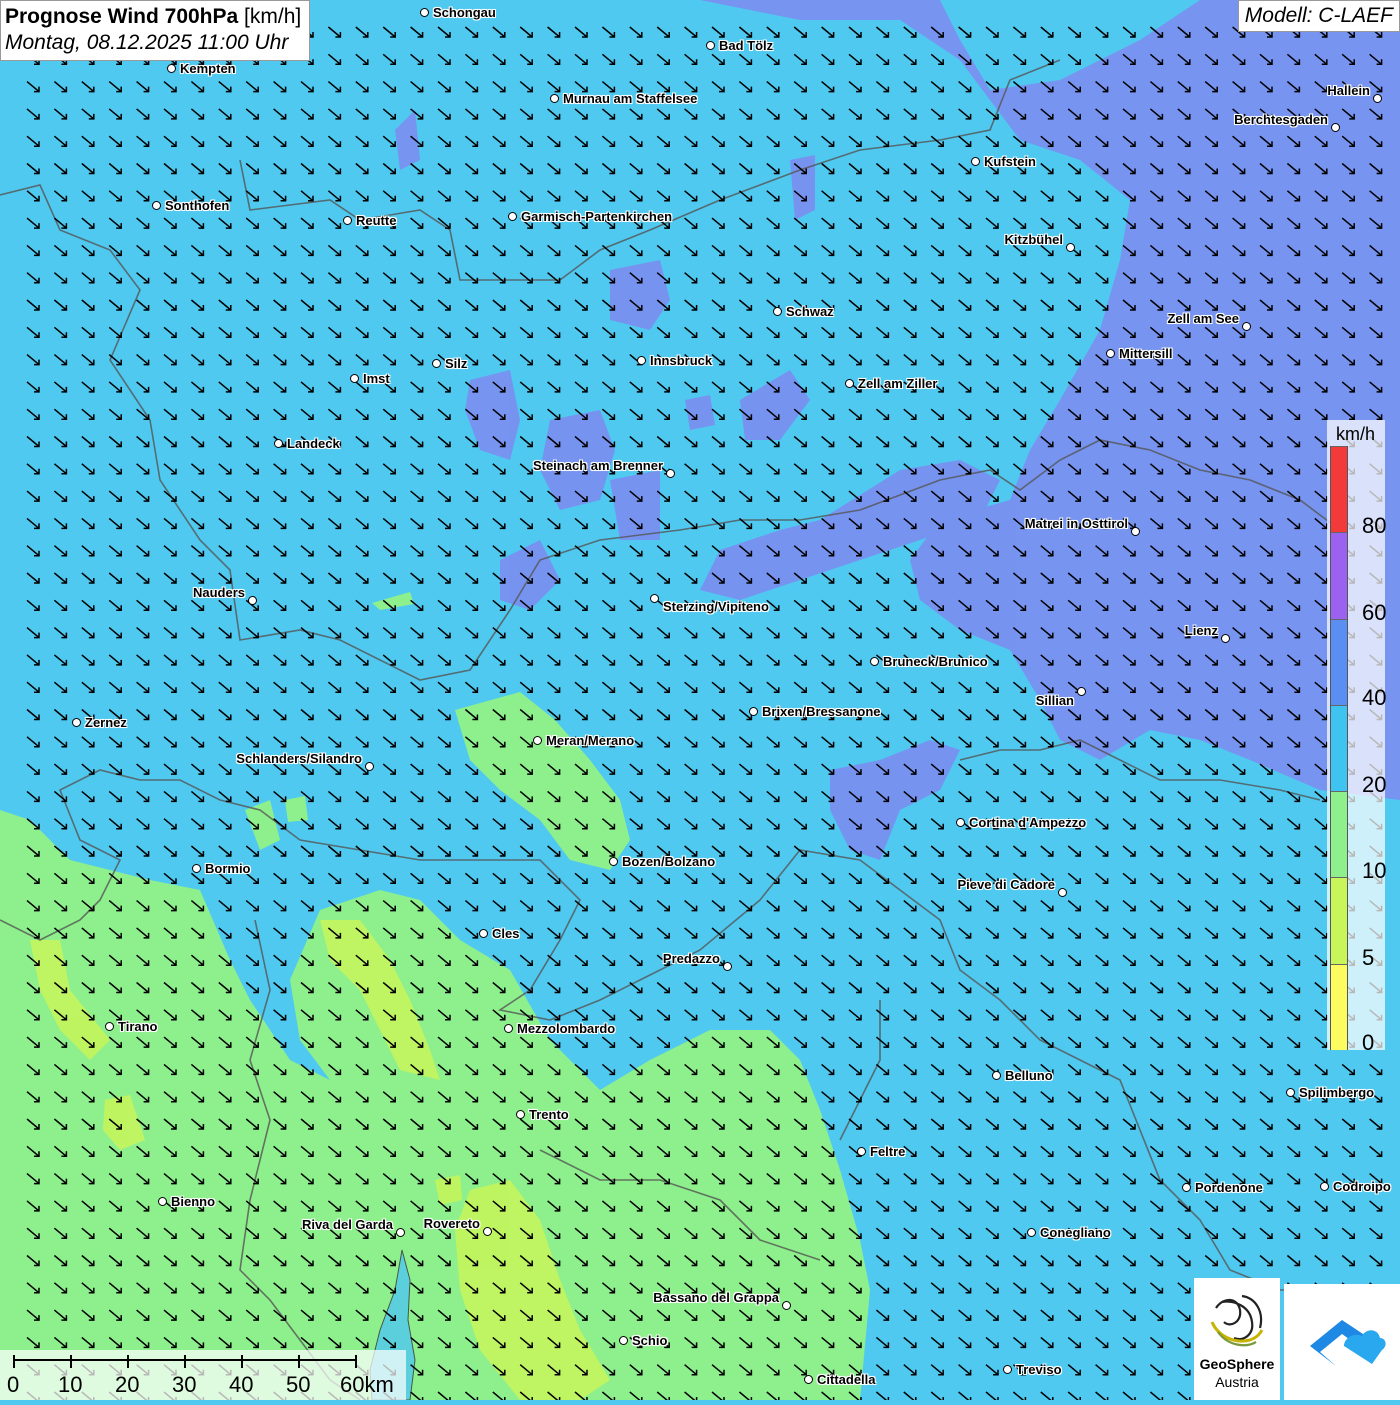 Image resolution: width=1400 pixels, height=1405 pixels. I want to click on city-label: Mezzolombardo, so click(566, 1028).